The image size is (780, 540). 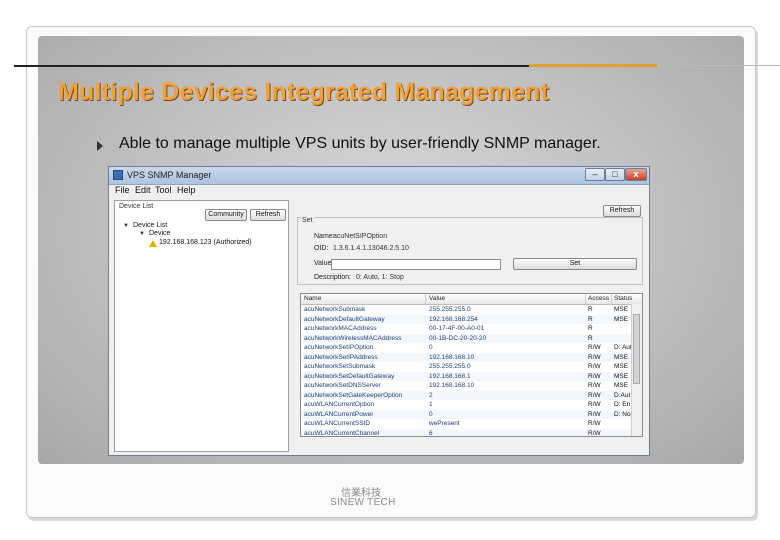 What do you see at coordinates (457, 328) in the screenshot?
I see `cell-value: 00-17-4F-00-A0-01` at bounding box center [457, 328].